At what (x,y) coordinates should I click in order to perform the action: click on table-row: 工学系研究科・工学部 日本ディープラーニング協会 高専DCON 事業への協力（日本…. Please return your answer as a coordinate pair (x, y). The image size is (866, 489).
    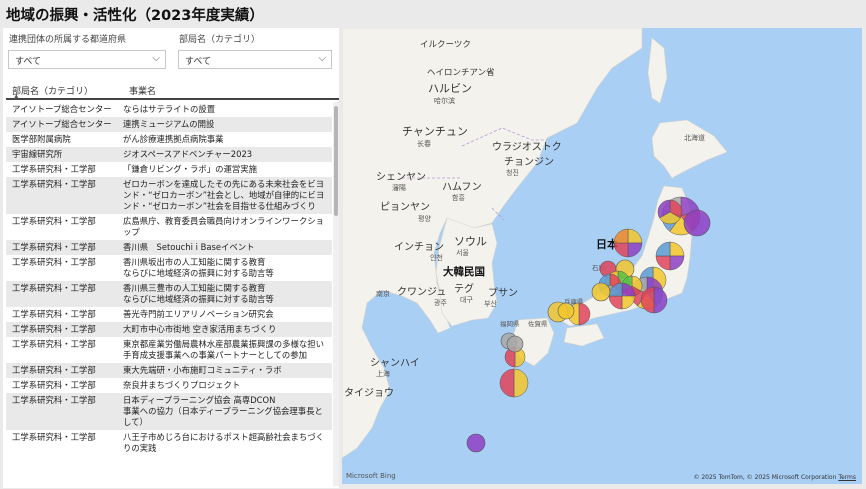
    Looking at the image, I should click on (169, 411).